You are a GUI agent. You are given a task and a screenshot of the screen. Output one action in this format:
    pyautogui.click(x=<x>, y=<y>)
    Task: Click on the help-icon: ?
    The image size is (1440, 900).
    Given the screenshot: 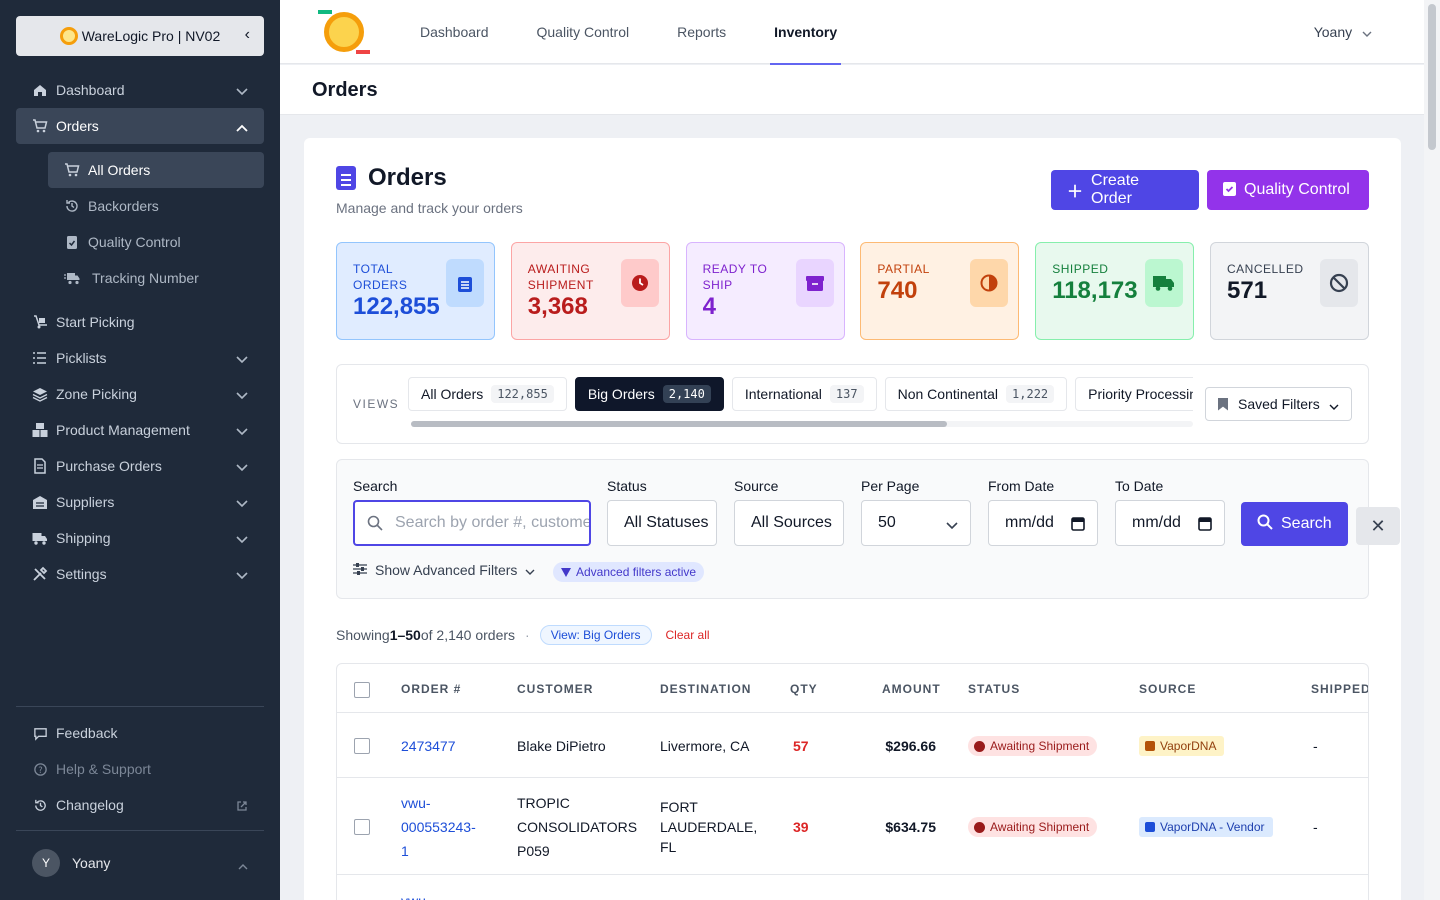 What is the action you would take?
    pyautogui.click(x=40, y=769)
    